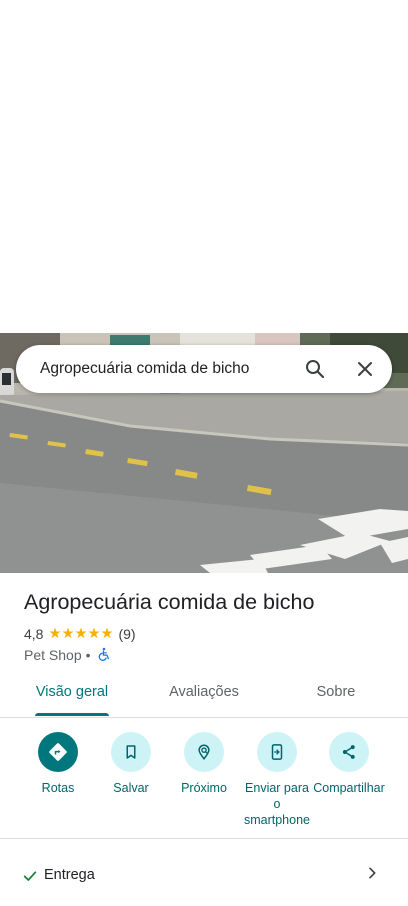  I want to click on review-count: (9), so click(127, 634).